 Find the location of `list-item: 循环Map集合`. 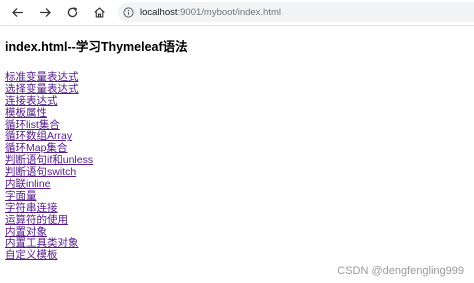

list-item: 循环Map集合 is located at coordinates (235, 147).